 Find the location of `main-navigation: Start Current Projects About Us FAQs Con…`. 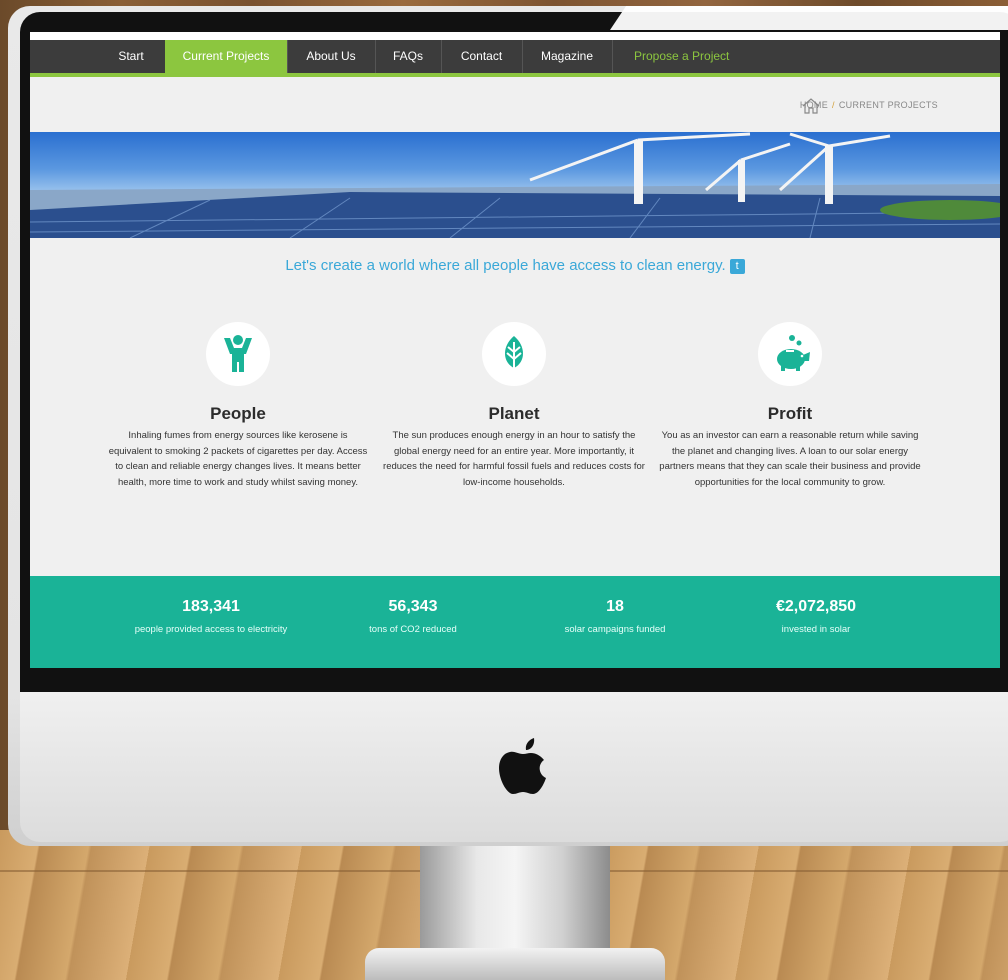

main-navigation: Start Current Projects About Us FAQs Con… is located at coordinates (515, 58).